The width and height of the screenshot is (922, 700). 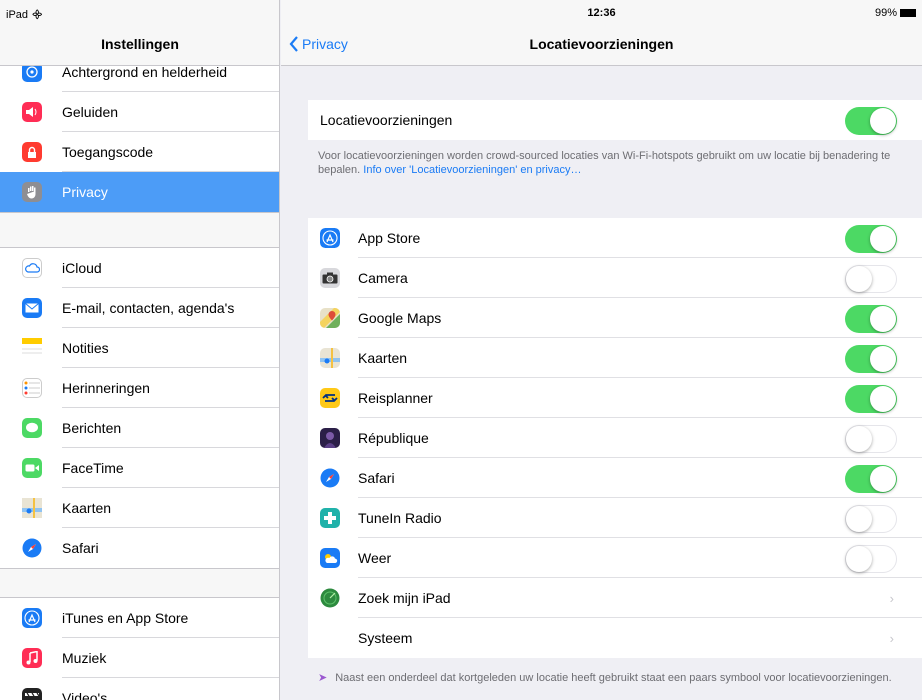 I want to click on app-label: TuneIn Radio, so click(x=400, y=518).